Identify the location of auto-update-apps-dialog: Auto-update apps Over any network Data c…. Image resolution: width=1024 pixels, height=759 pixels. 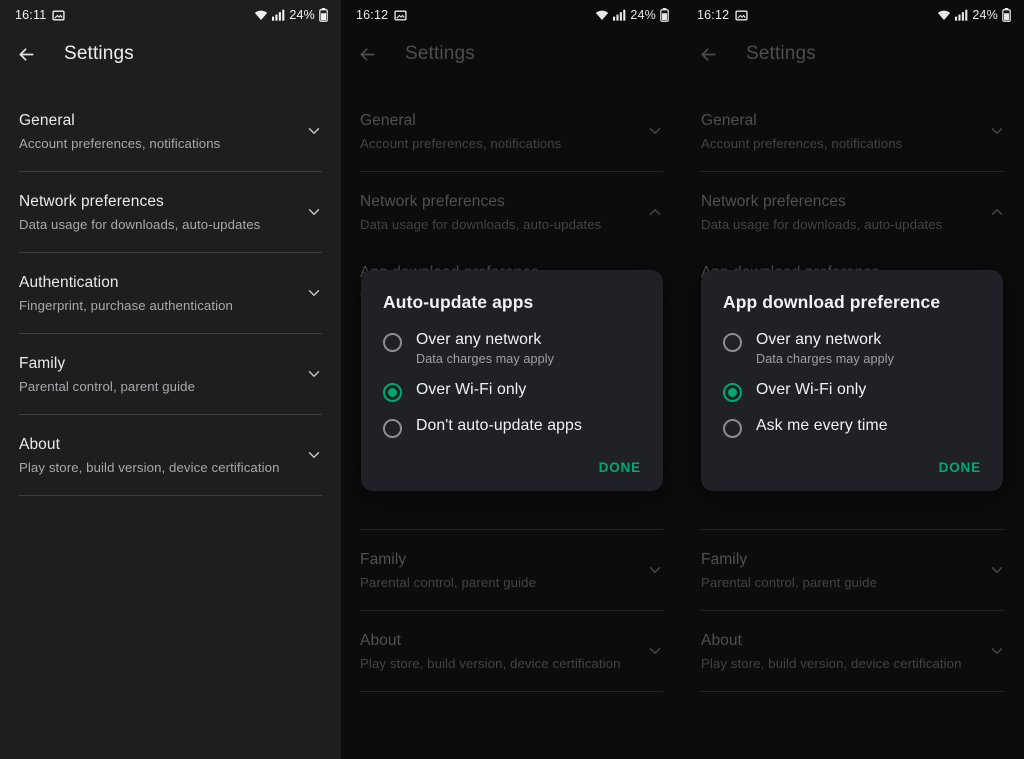
(512, 380).